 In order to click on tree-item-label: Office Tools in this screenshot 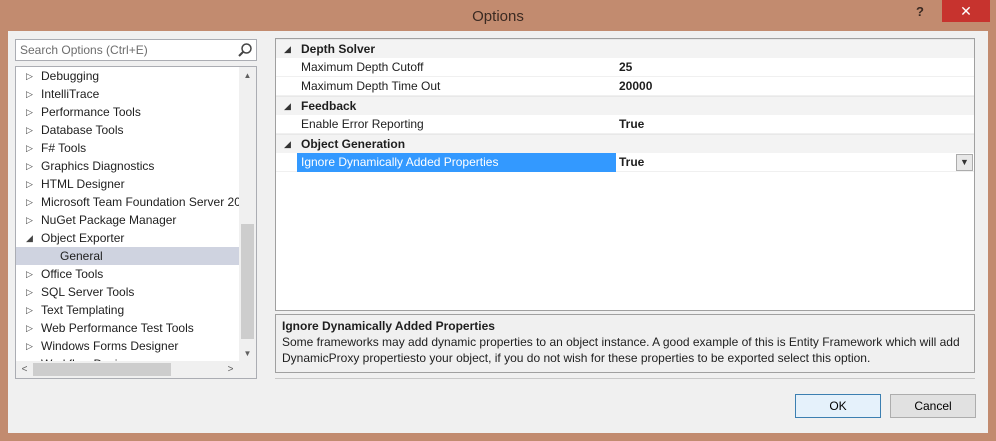, I will do `click(72, 274)`.